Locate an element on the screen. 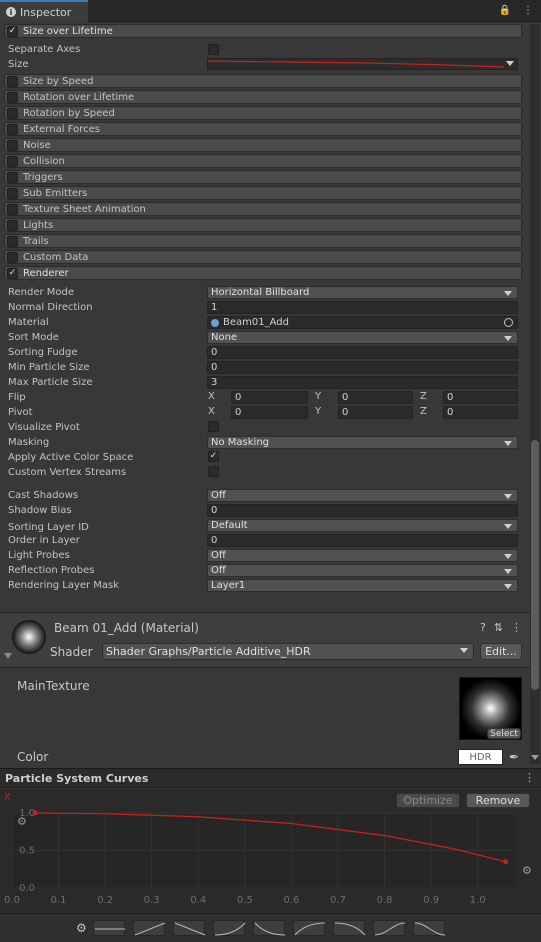  lock-icon: 🔒 is located at coordinates (505, 10).